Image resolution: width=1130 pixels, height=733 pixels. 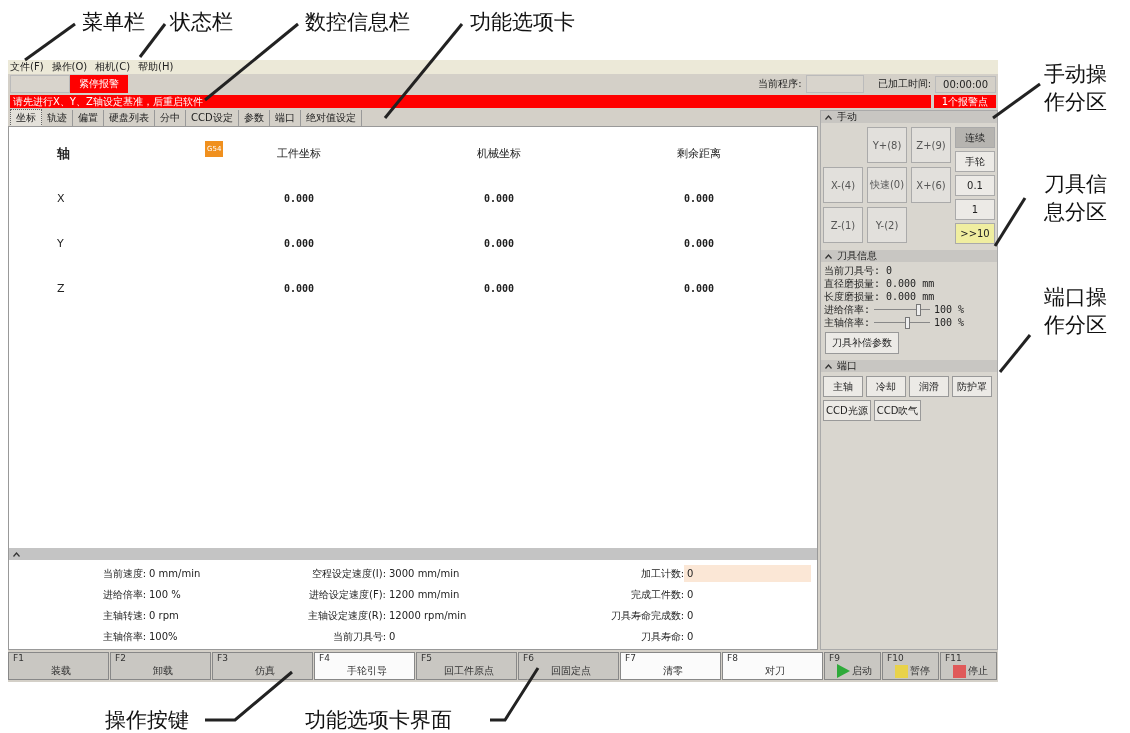 What do you see at coordinates (123, 594) in the screenshot?
I see `info-label: 进给倍率:` at bounding box center [123, 594].